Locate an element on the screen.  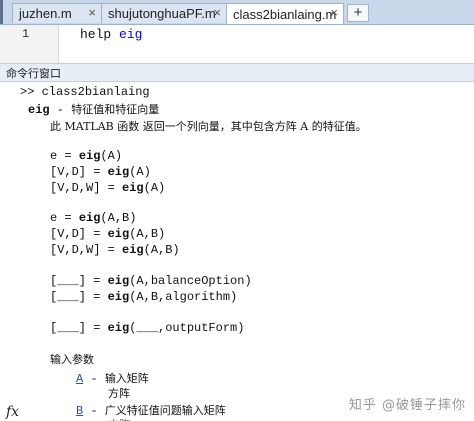
line-number-gutter: 1 is located at coordinates (29, 44).